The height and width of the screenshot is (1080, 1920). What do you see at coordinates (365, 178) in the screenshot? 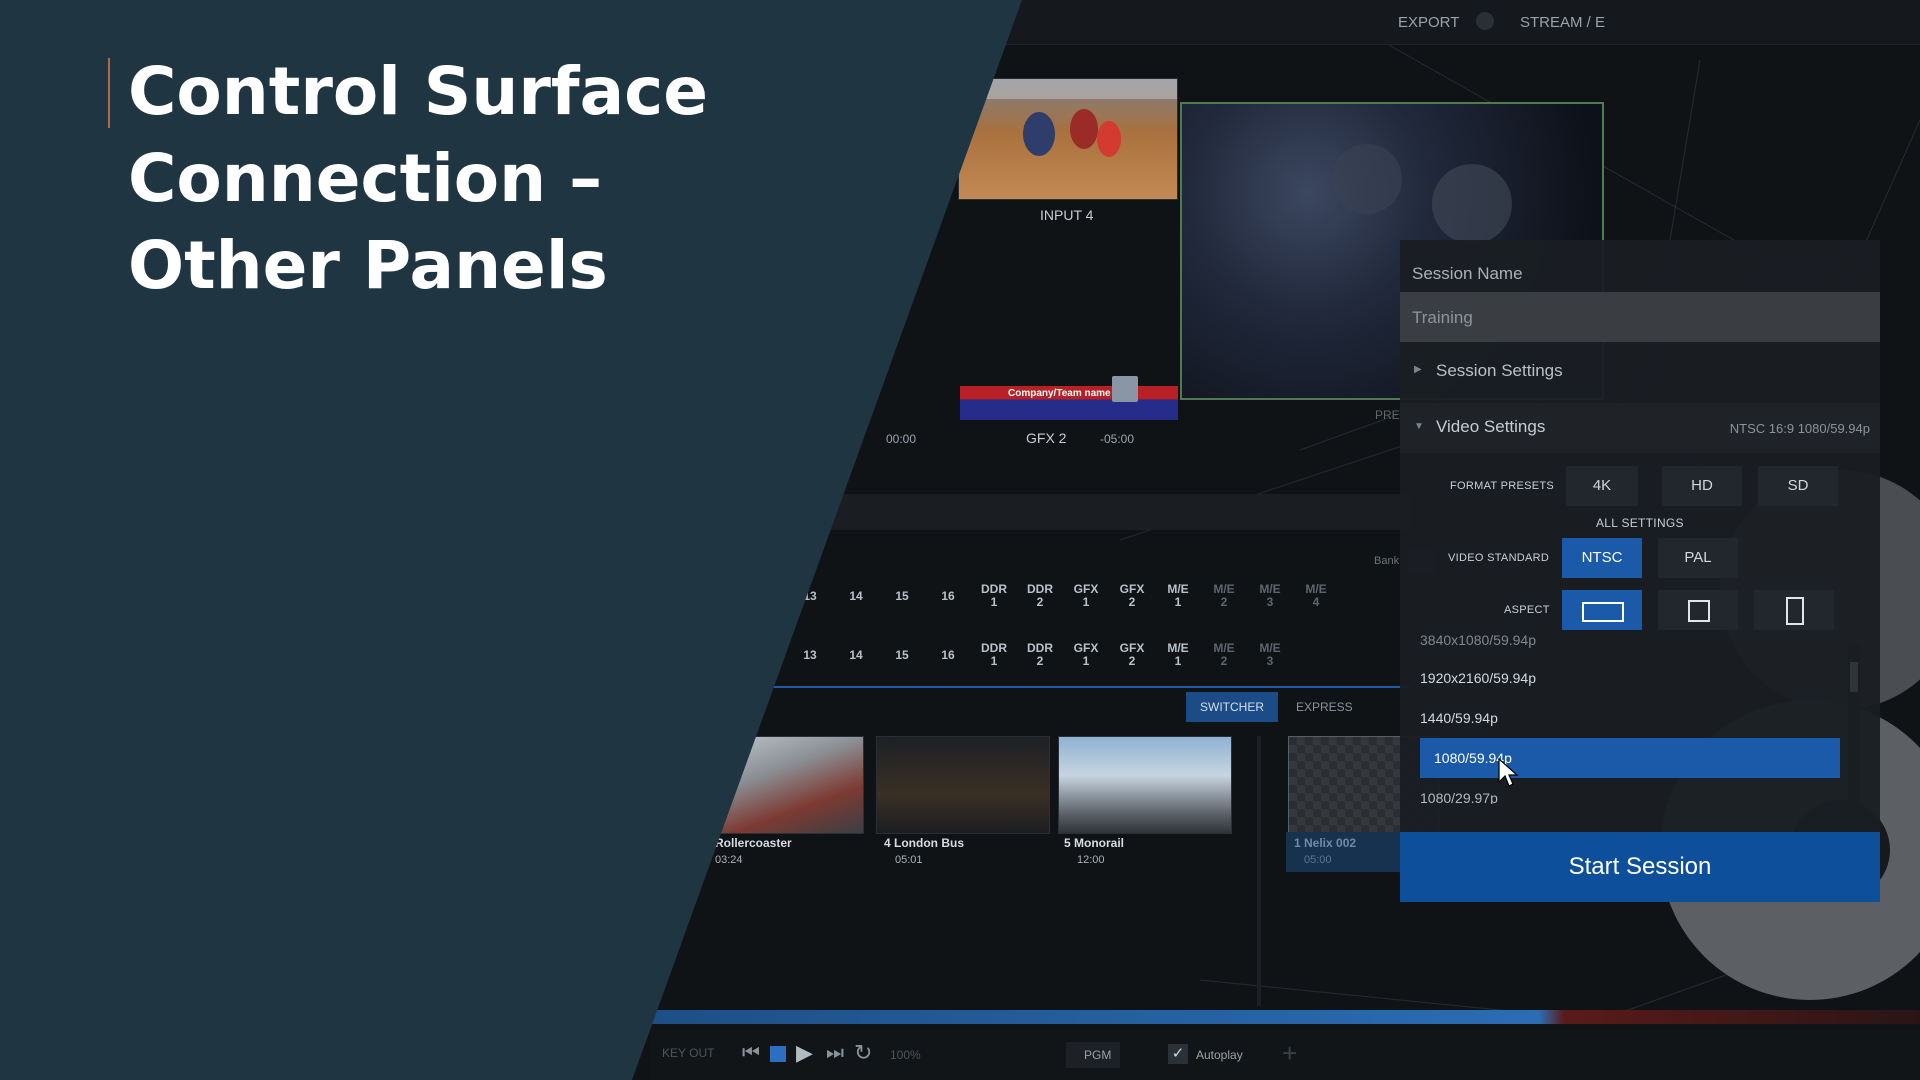
I see `slide-title-line: Connection –` at bounding box center [365, 178].